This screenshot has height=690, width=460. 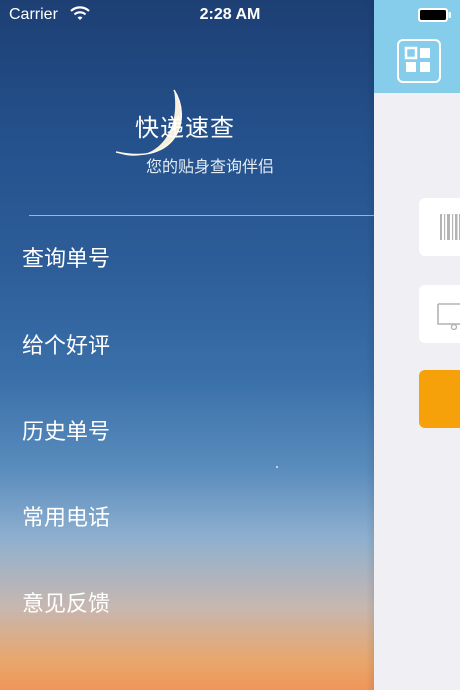 I want to click on menu-item-feedback: 意见反馈, so click(x=187, y=605).